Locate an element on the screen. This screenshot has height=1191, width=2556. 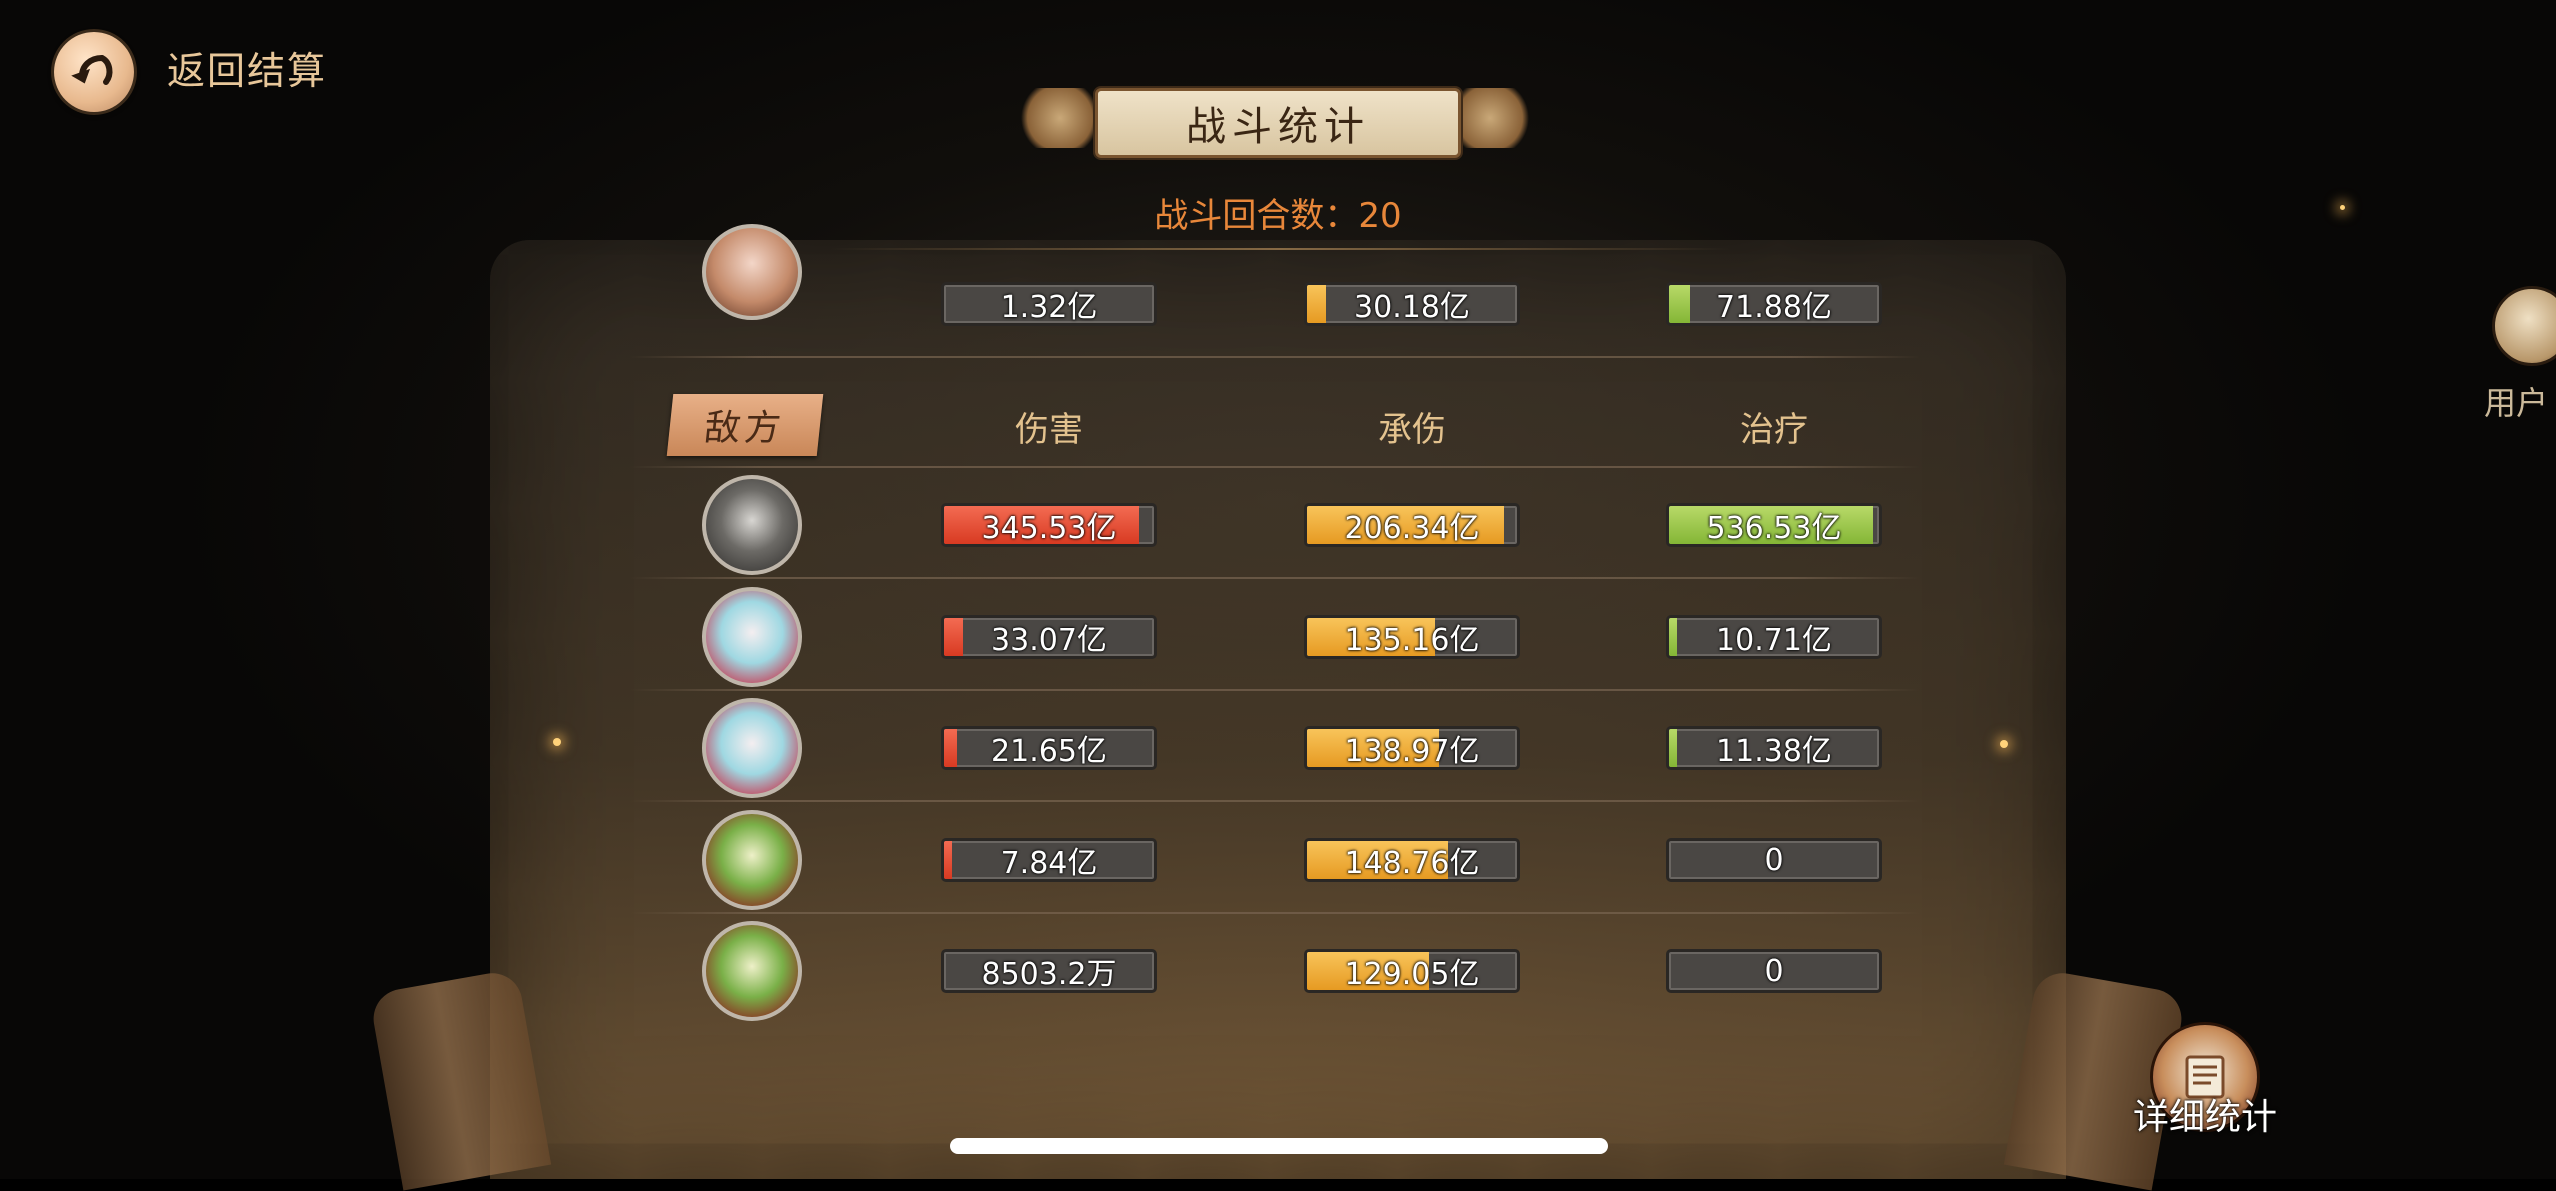
damage-value: 1.32亿 is located at coordinates (1049, 307).